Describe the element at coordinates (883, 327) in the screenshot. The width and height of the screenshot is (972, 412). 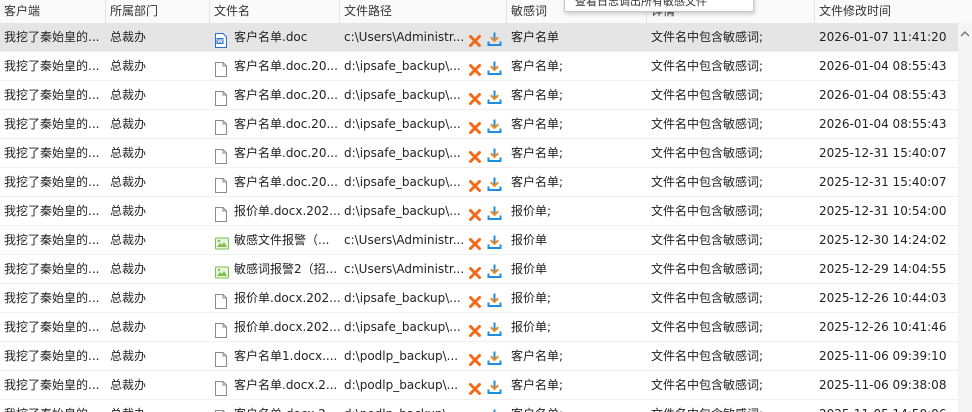
I see `modified-time-cell: 2025-12-26 10:41:46` at that location.